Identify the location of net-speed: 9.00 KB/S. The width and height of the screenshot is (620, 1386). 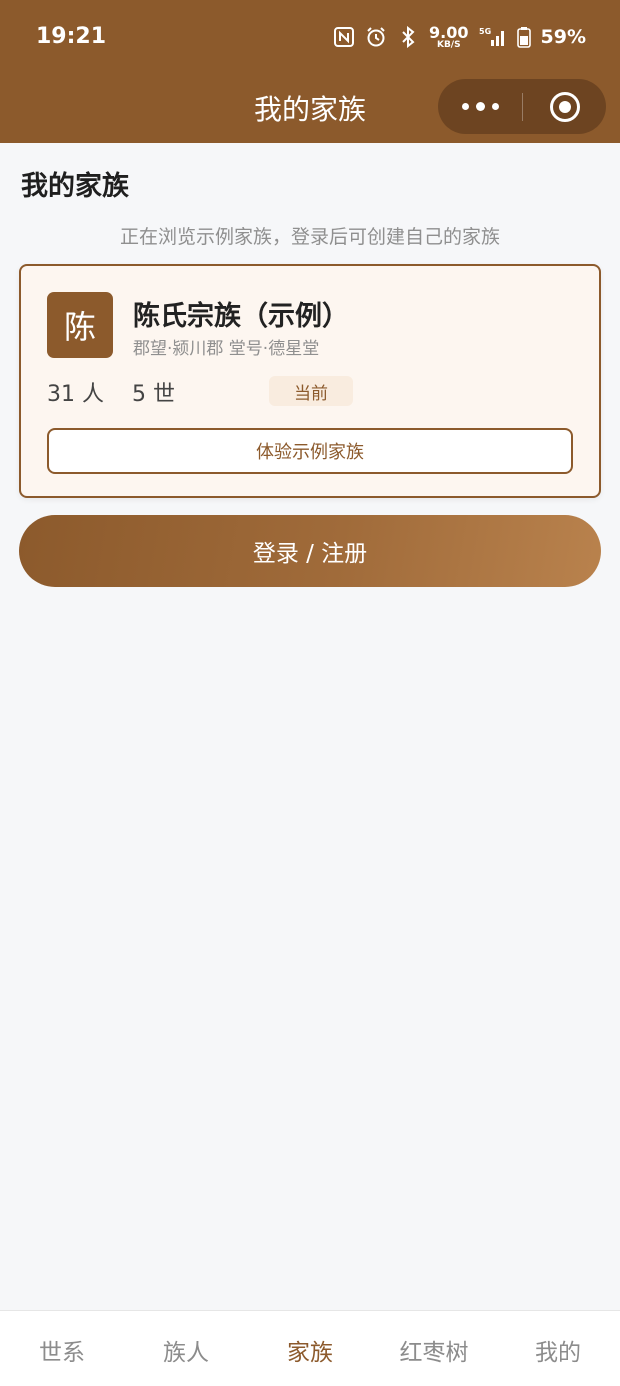
(449, 36).